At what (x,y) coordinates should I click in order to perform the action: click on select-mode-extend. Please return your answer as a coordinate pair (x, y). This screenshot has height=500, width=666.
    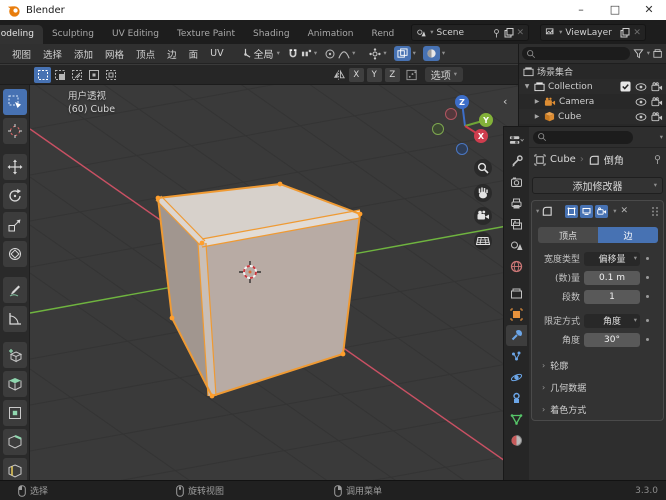
    Looking at the image, I should click on (59, 75).